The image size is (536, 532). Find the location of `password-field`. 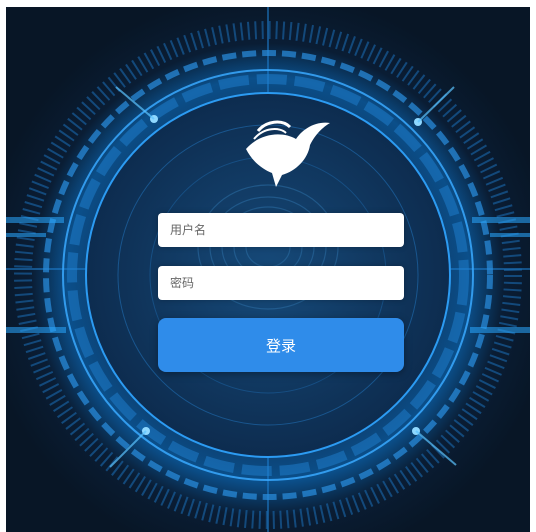

password-field is located at coordinates (281, 283).